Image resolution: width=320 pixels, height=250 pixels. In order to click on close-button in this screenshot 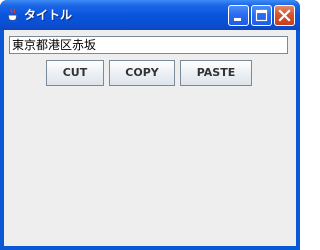, I will do `click(284, 15)`.